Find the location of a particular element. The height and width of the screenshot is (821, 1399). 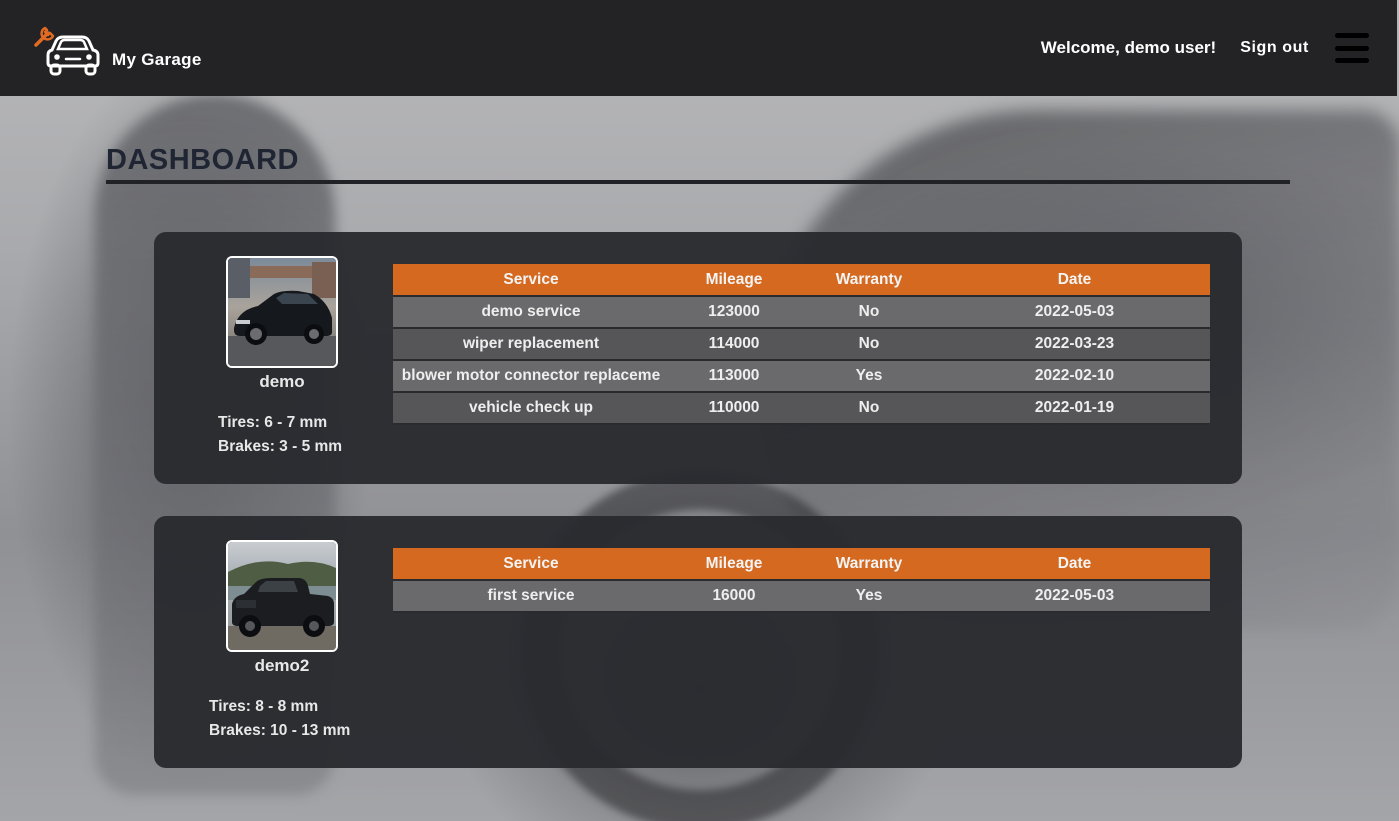

table-row: wiper replacement 114000 No 2022-03-23 is located at coordinates (801, 344).